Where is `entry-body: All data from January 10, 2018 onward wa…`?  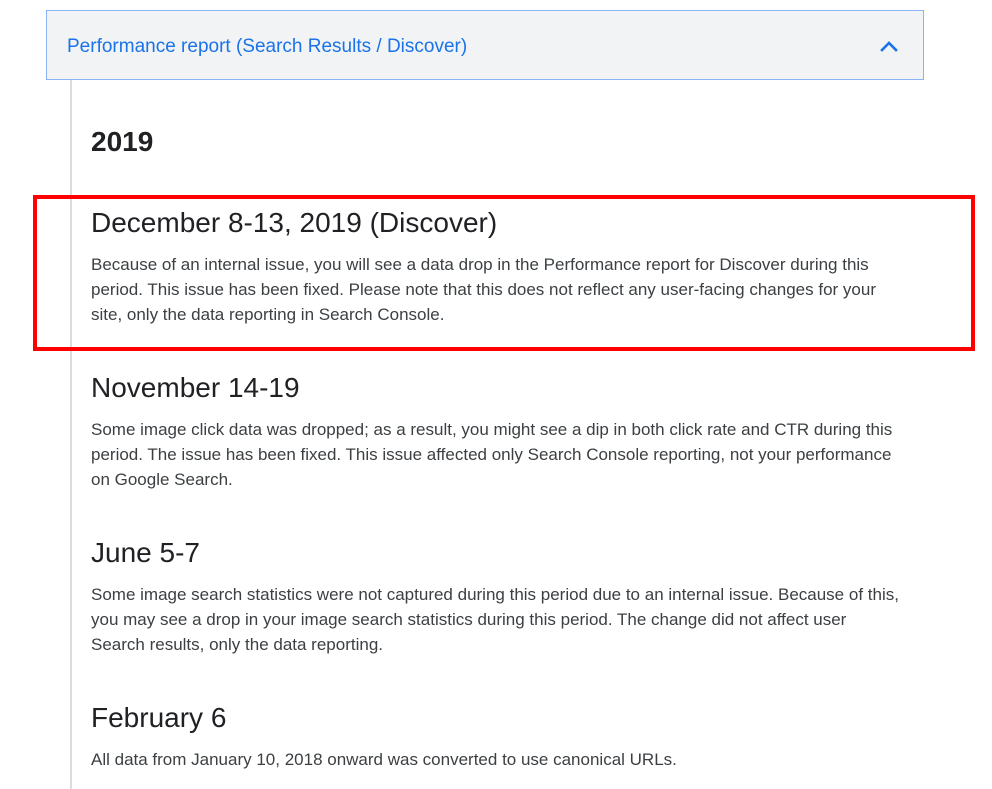 entry-body: All data from January 10, 2018 onward wa… is located at coordinates (384, 759).